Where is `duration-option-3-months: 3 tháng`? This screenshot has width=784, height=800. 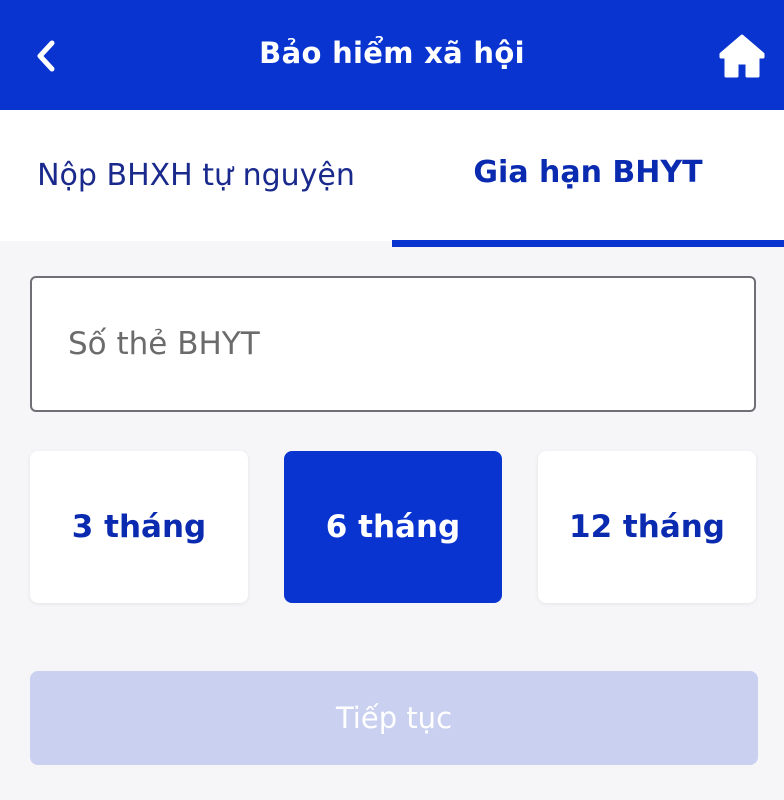 duration-option-3-months: 3 tháng is located at coordinates (139, 527).